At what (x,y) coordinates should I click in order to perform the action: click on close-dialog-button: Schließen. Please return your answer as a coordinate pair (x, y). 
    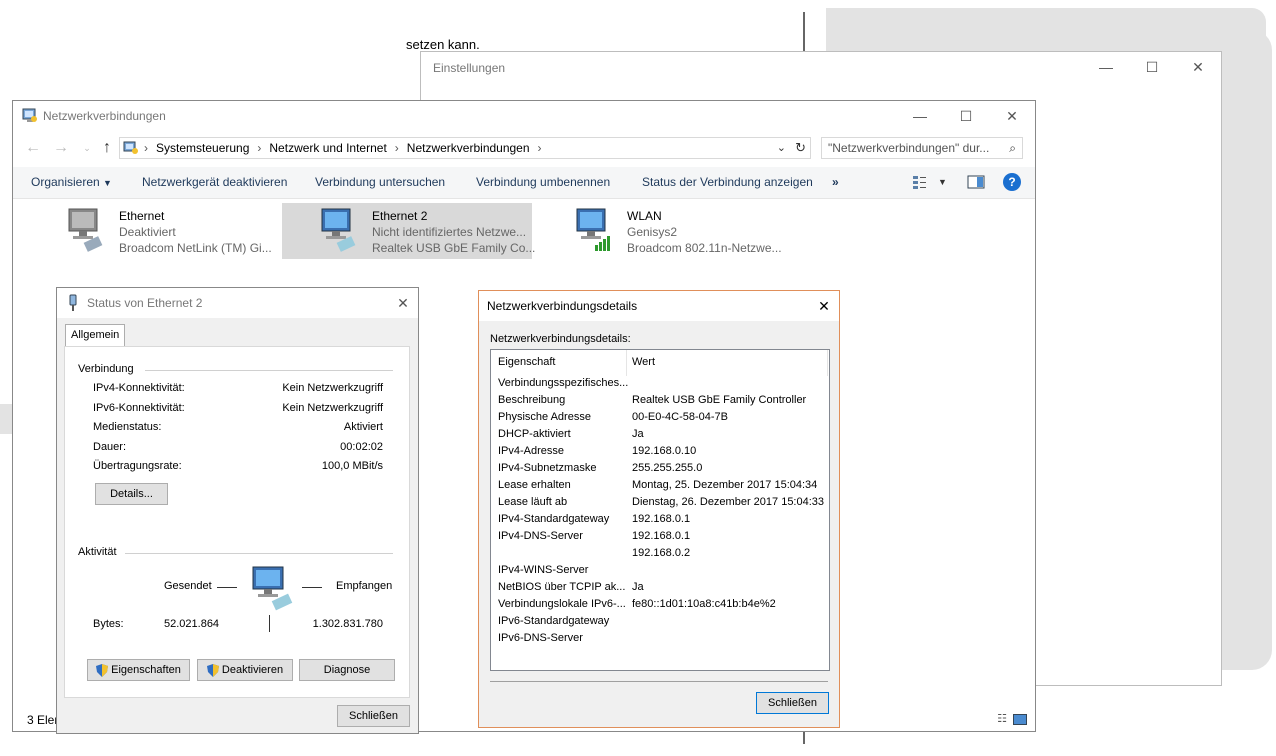
    Looking at the image, I should click on (373, 716).